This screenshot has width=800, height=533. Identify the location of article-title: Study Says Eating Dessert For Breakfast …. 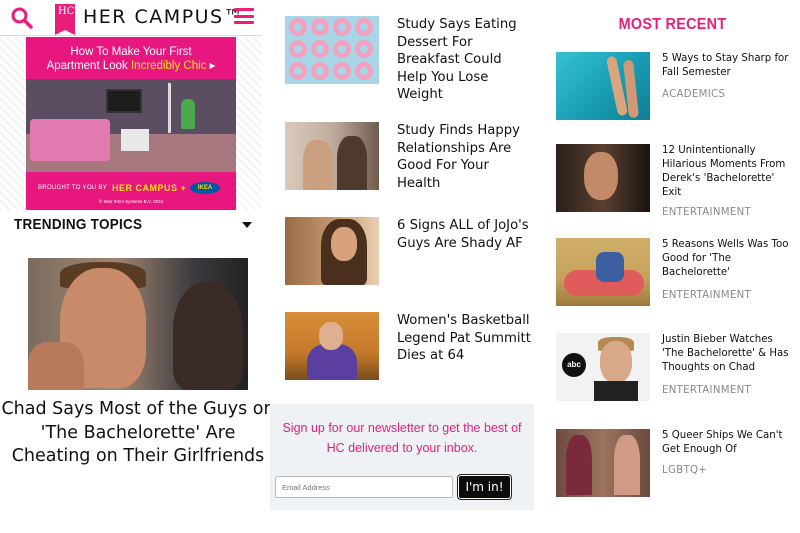
(465, 60).